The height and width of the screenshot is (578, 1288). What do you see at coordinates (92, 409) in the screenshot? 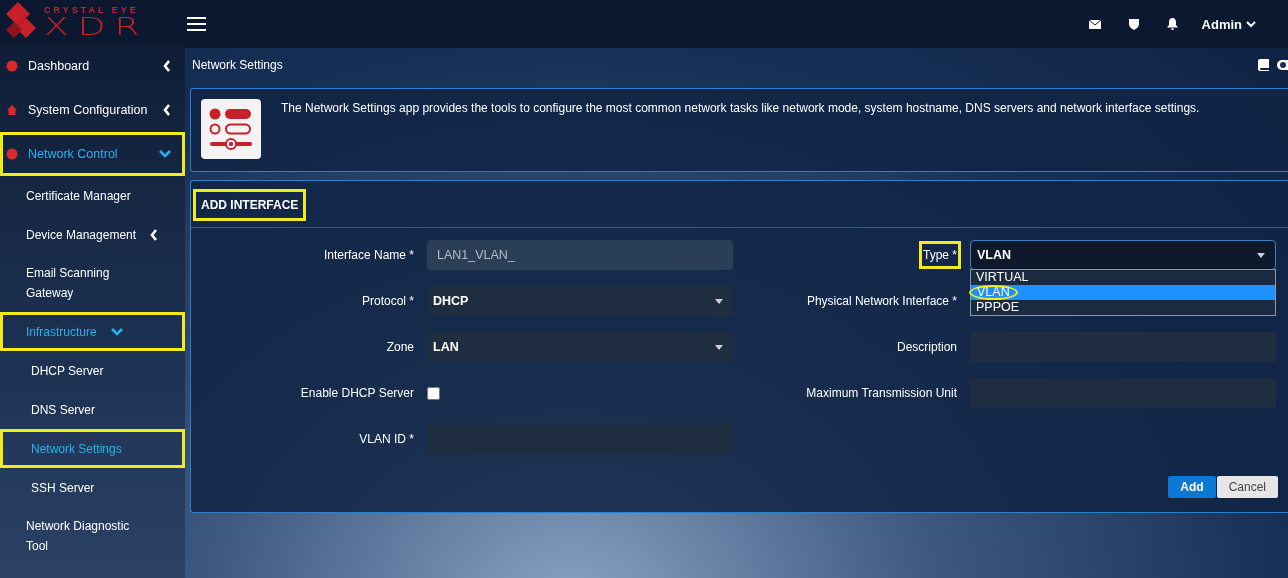
I see `sidebar-item: DNS Server` at bounding box center [92, 409].